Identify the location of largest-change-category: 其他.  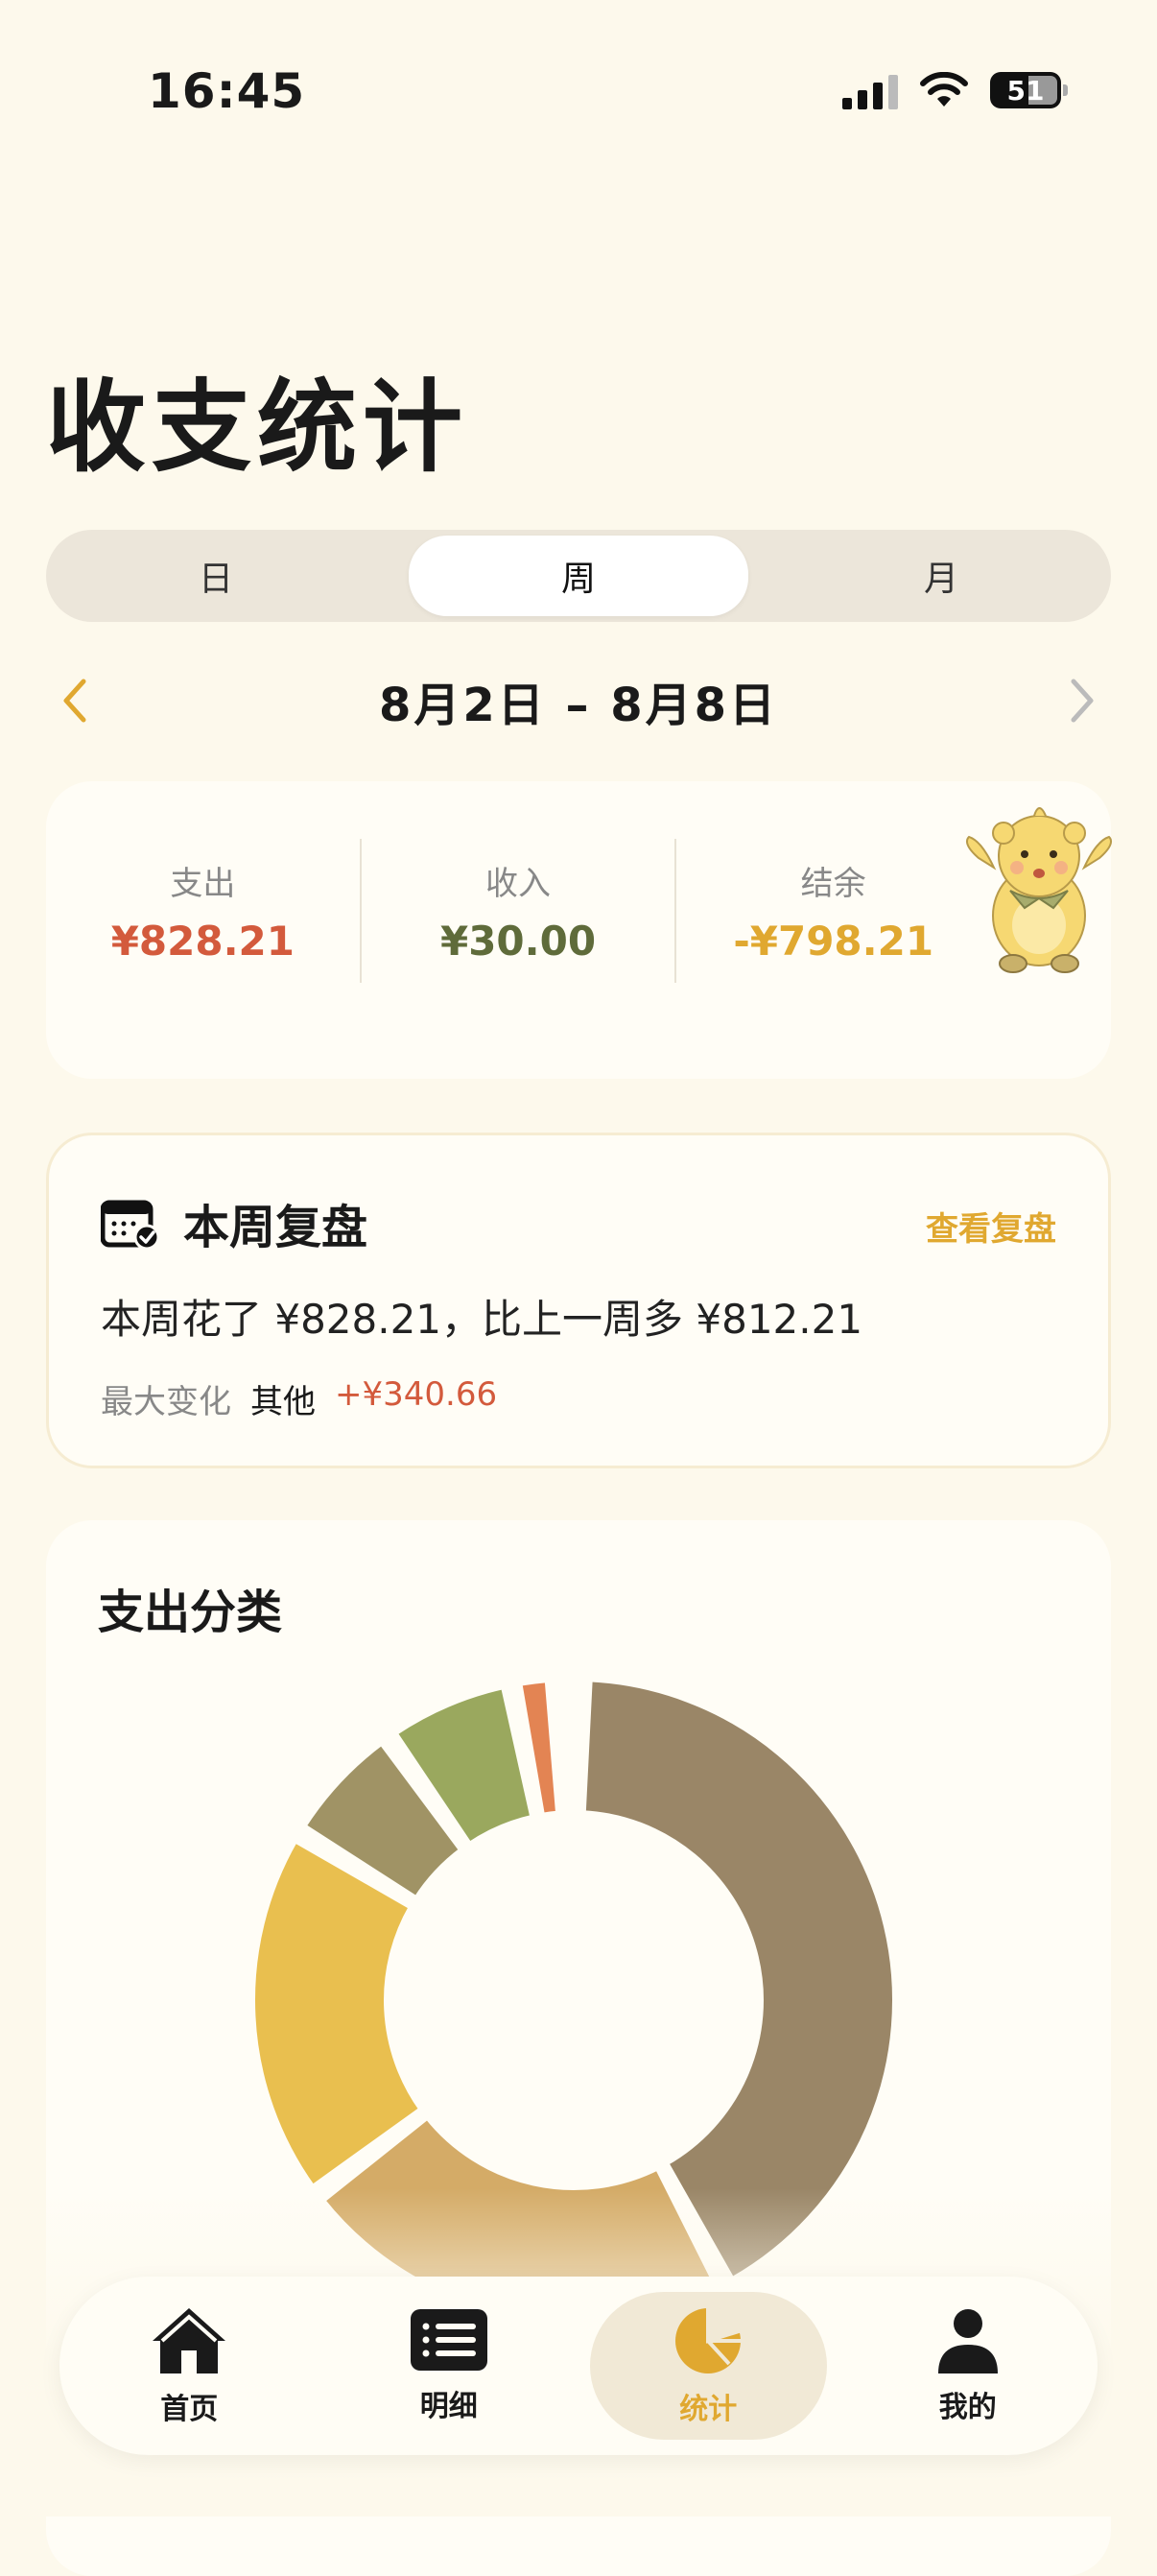
(283, 1402).